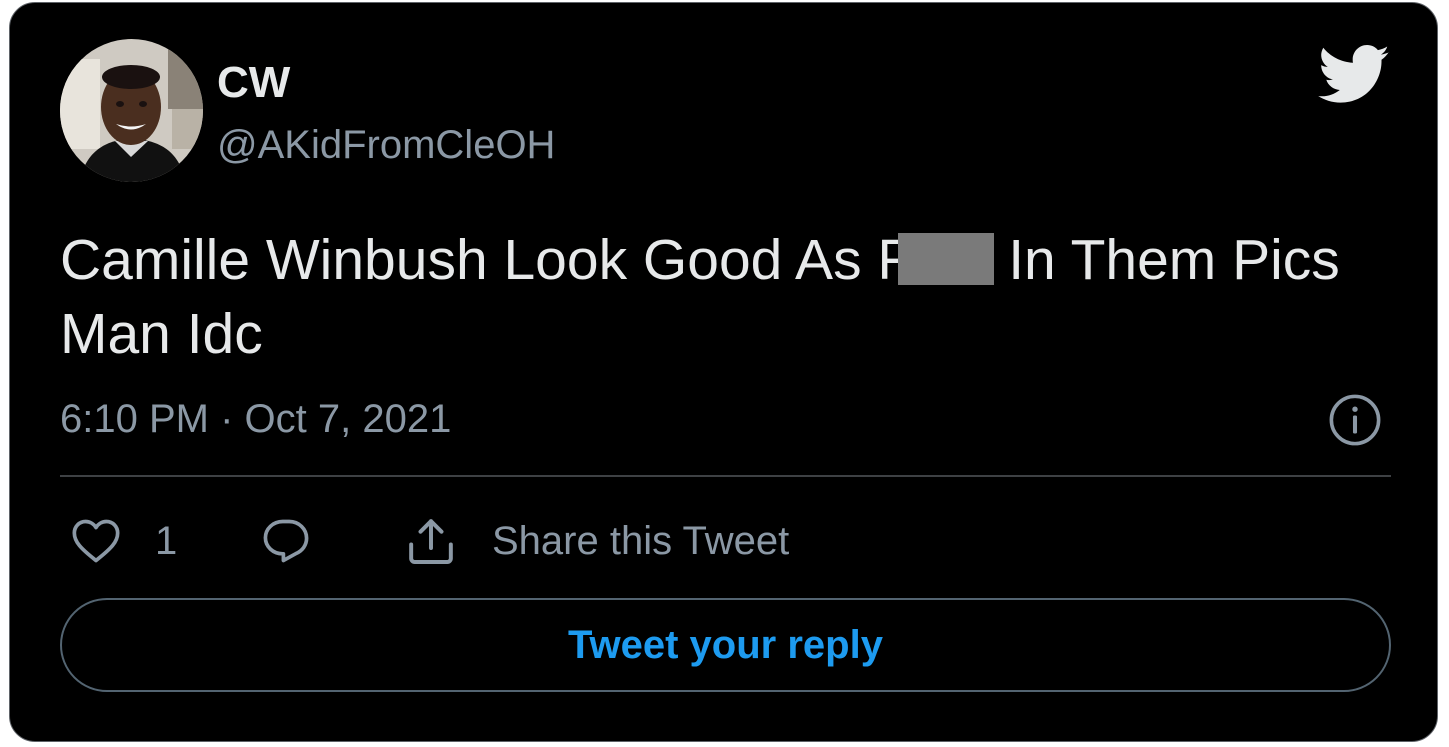 Image resolution: width=1449 pixels, height=747 pixels. What do you see at coordinates (96, 541) in the screenshot?
I see `heart-icon` at bounding box center [96, 541].